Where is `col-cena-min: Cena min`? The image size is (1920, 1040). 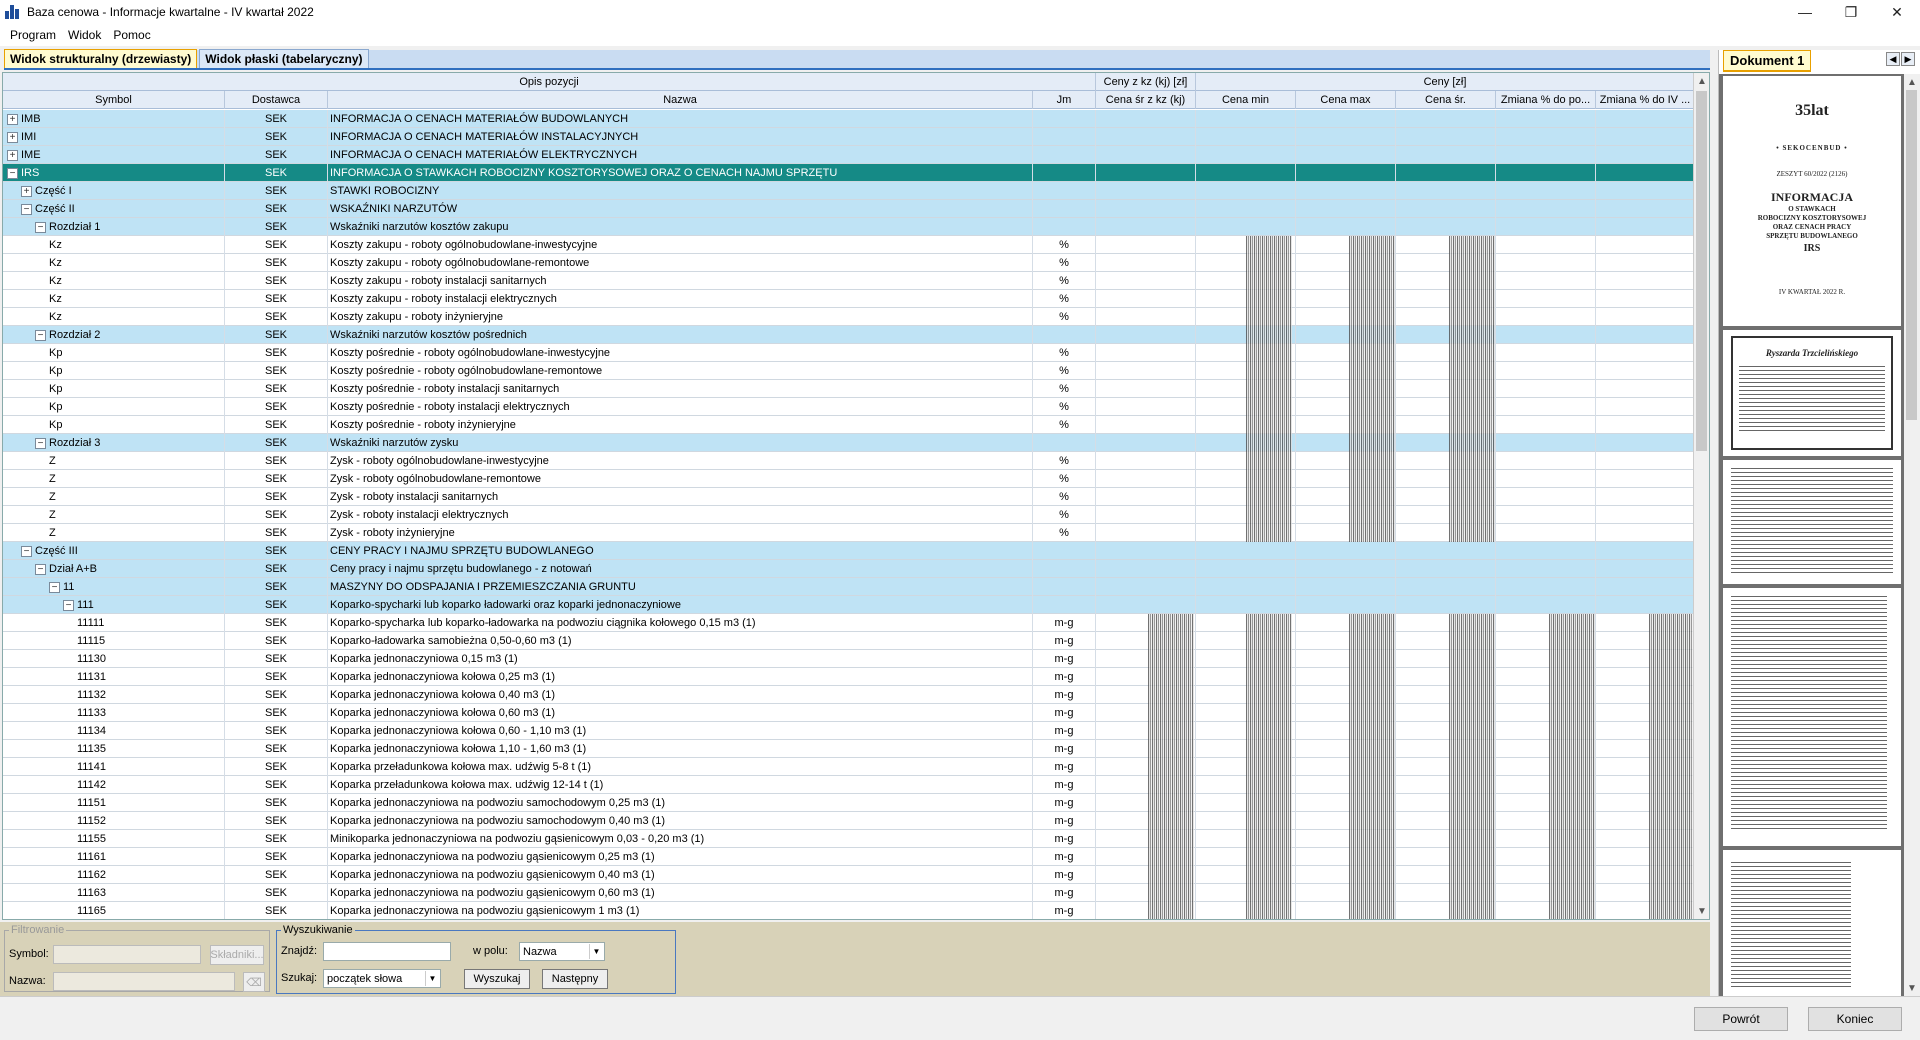
col-cena-min: Cena min is located at coordinates (1246, 100).